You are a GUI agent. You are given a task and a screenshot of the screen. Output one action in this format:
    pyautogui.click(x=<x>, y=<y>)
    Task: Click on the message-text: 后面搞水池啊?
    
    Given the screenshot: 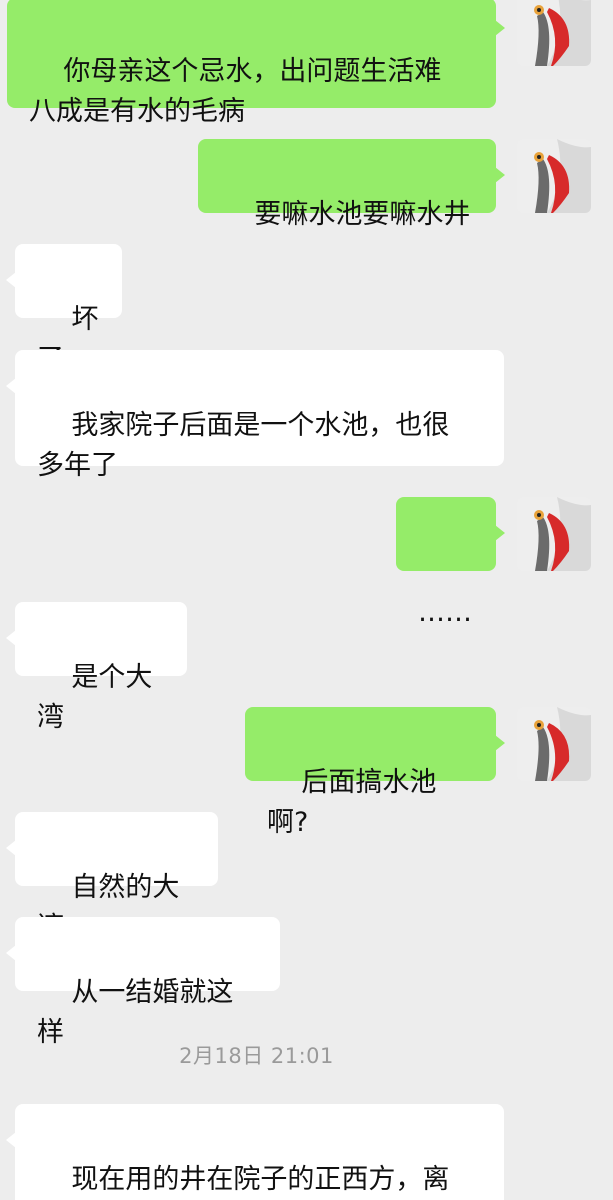 What is the action you would take?
    pyautogui.click(x=352, y=802)
    